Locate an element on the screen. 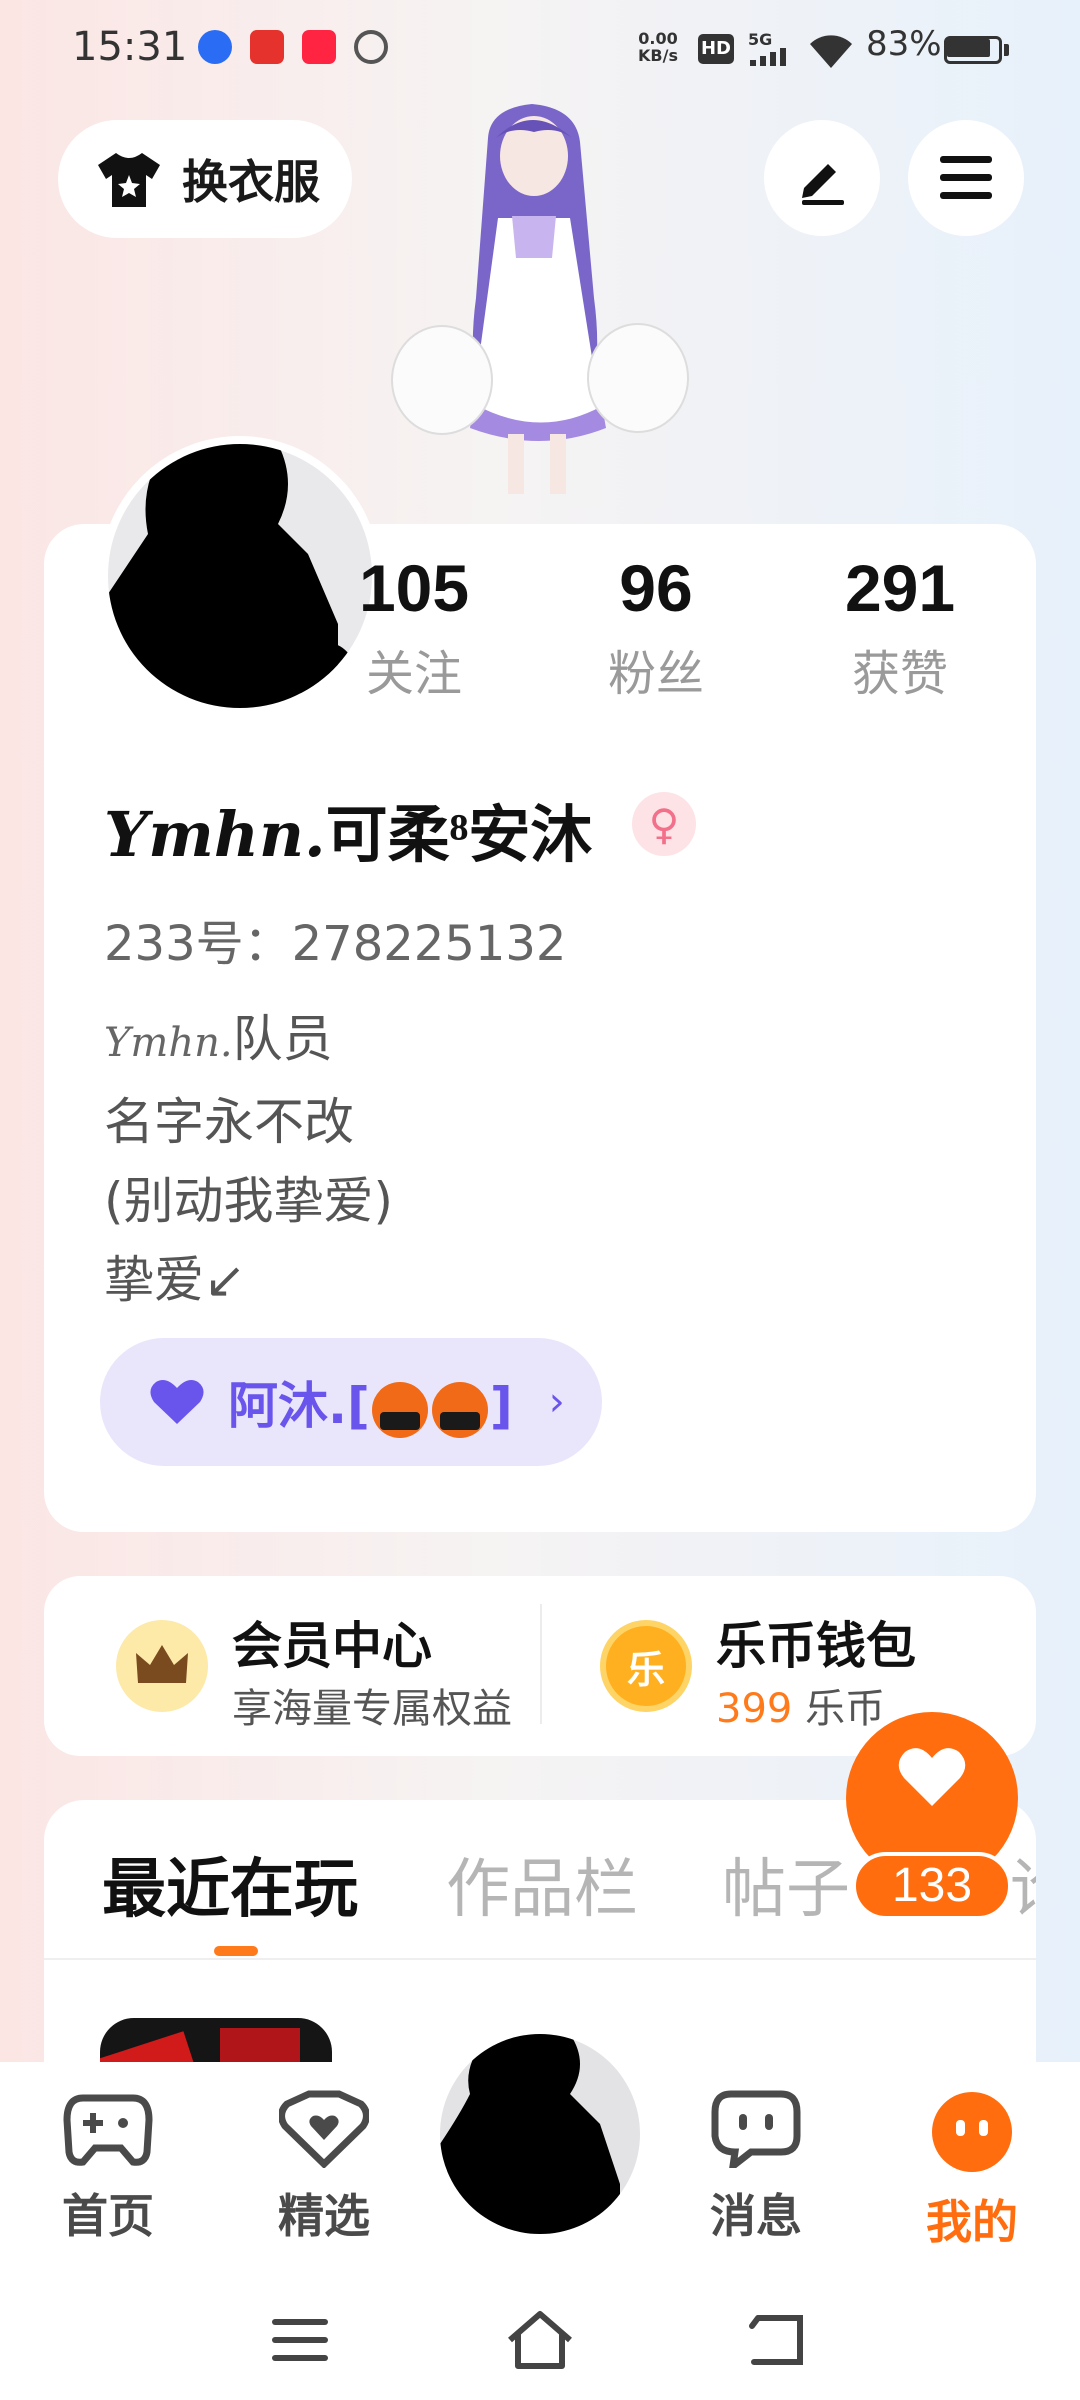 The height and width of the screenshot is (2400, 1080). gamepad-icon is located at coordinates (108, 2130).